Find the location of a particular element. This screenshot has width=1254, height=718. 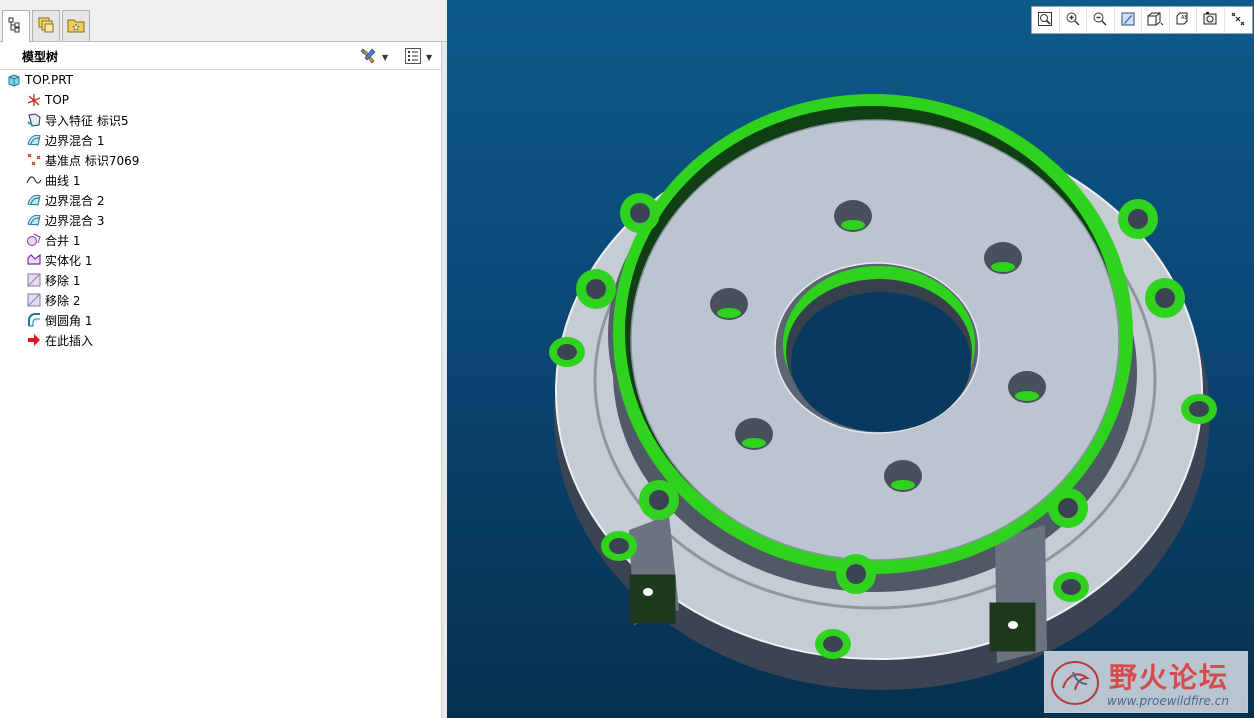

merge-icon is located at coordinates (34, 240).